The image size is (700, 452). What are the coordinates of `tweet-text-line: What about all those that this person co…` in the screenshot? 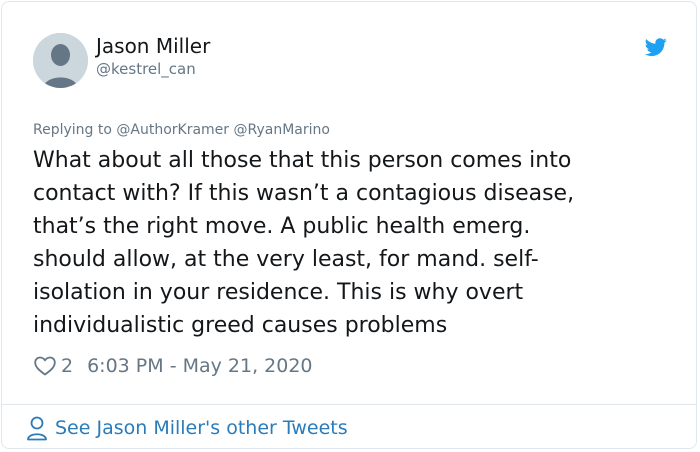 It's located at (302, 160).